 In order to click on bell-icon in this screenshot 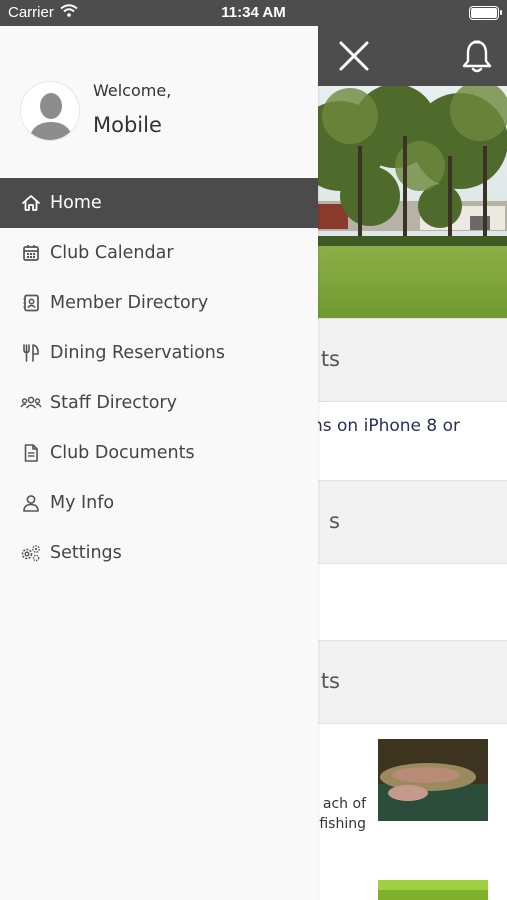, I will do `click(477, 56)`.